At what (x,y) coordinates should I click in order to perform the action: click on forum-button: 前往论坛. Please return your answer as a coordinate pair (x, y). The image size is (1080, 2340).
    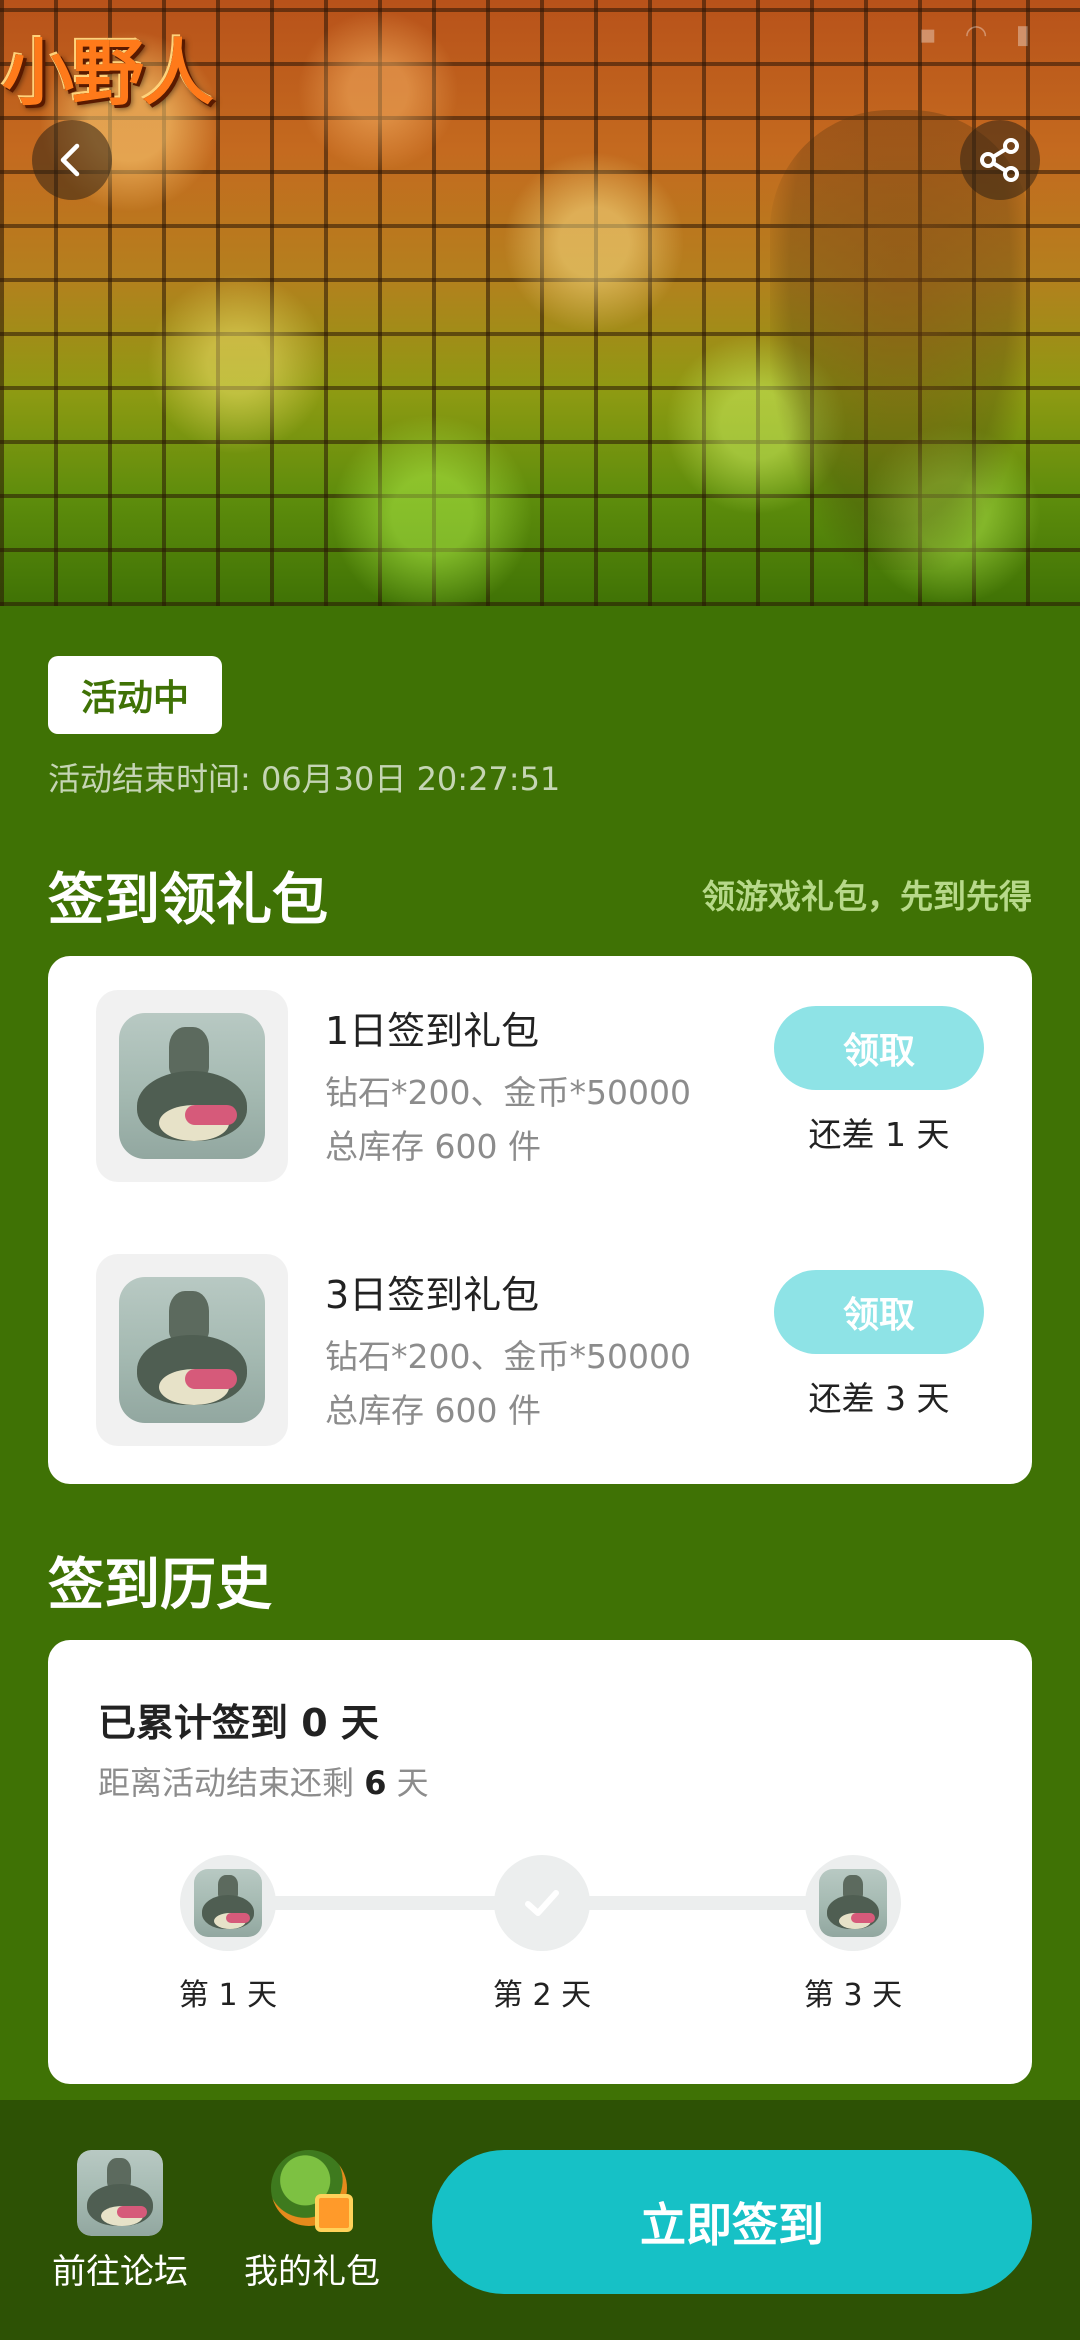
    Looking at the image, I should click on (120, 2225).